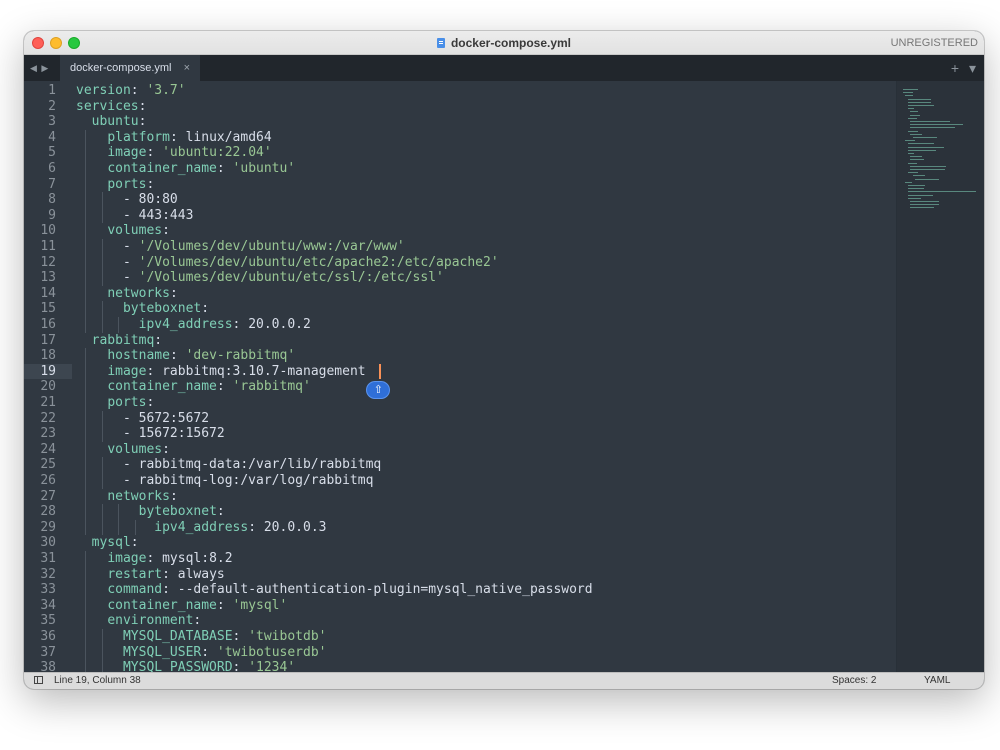 Image resolution: width=1000 pixels, height=750 pixels. I want to click on code-line: hostname: 'dev-rabbitmq', so click(185, 356).